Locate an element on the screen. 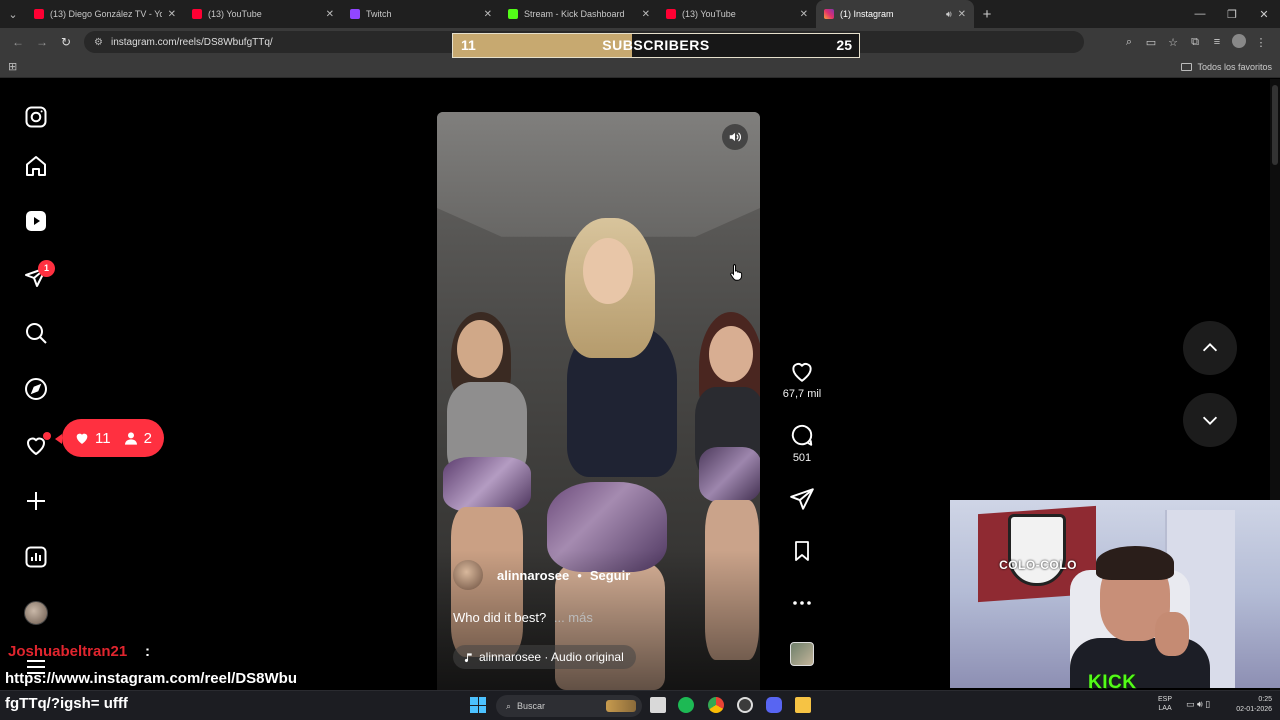 The height and width of the screenshot is (720, 1280). likes-count: 67,7 mil is located at coordinates (802, 394).